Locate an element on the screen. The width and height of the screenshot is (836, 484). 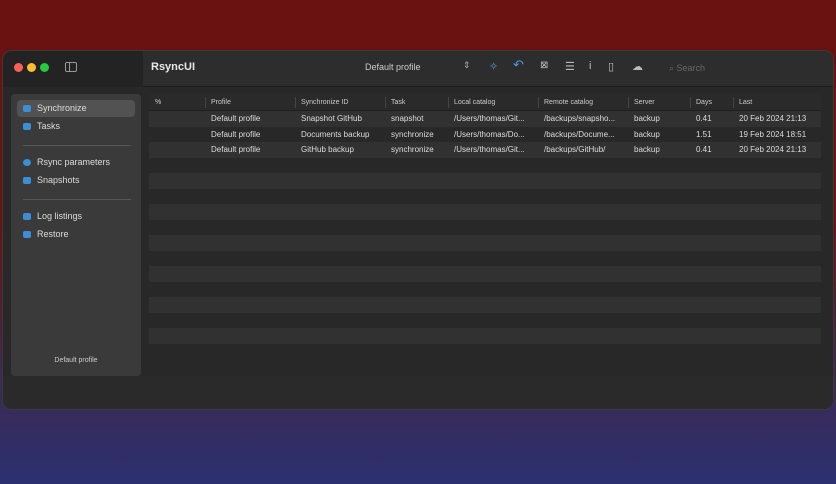
column-header: Profile is located at coordinates (221, 102).